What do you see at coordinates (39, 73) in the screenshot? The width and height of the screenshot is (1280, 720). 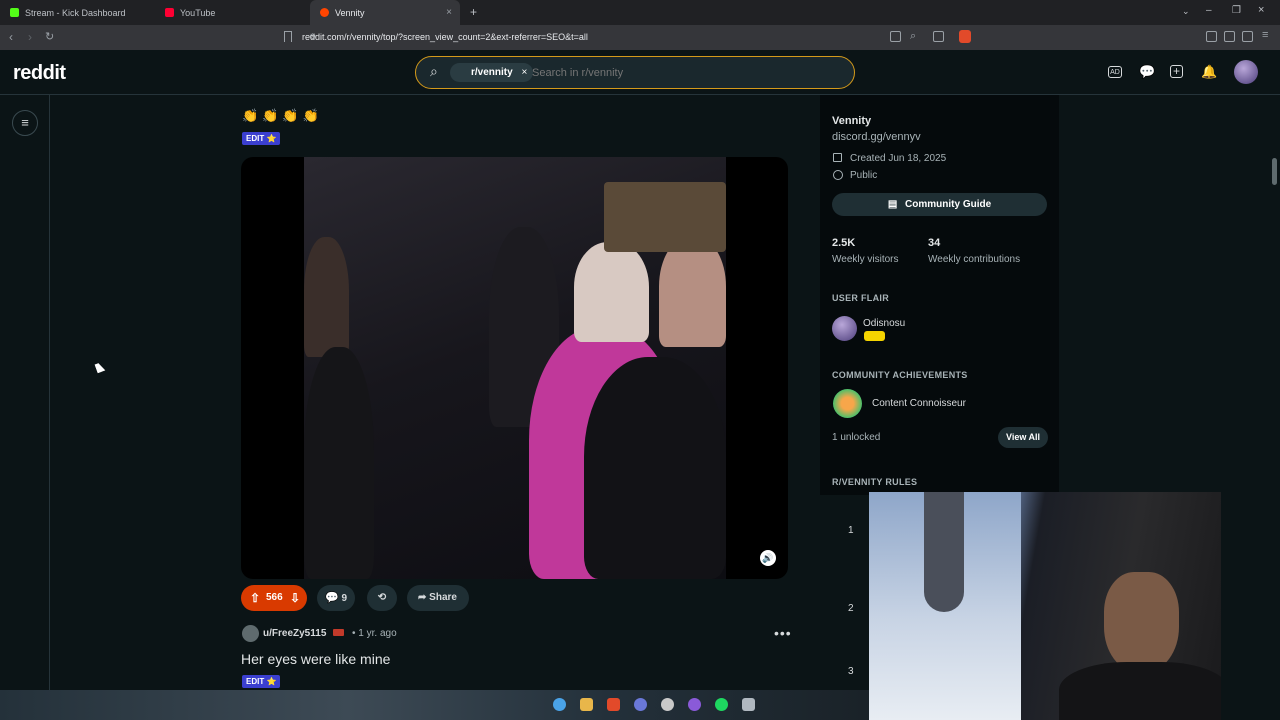 I see `reddit-logo: reddit` at bounding box center [39, 73].